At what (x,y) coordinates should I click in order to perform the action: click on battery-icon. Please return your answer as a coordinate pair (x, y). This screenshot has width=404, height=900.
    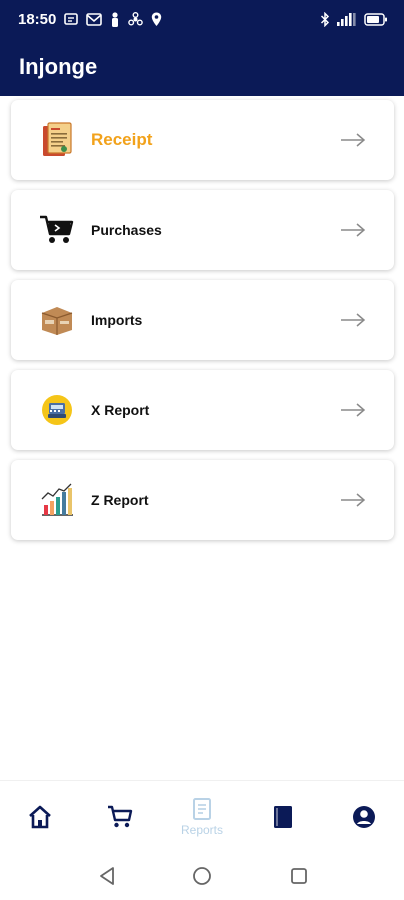
    Looking at the image, I should click on (376, 19).